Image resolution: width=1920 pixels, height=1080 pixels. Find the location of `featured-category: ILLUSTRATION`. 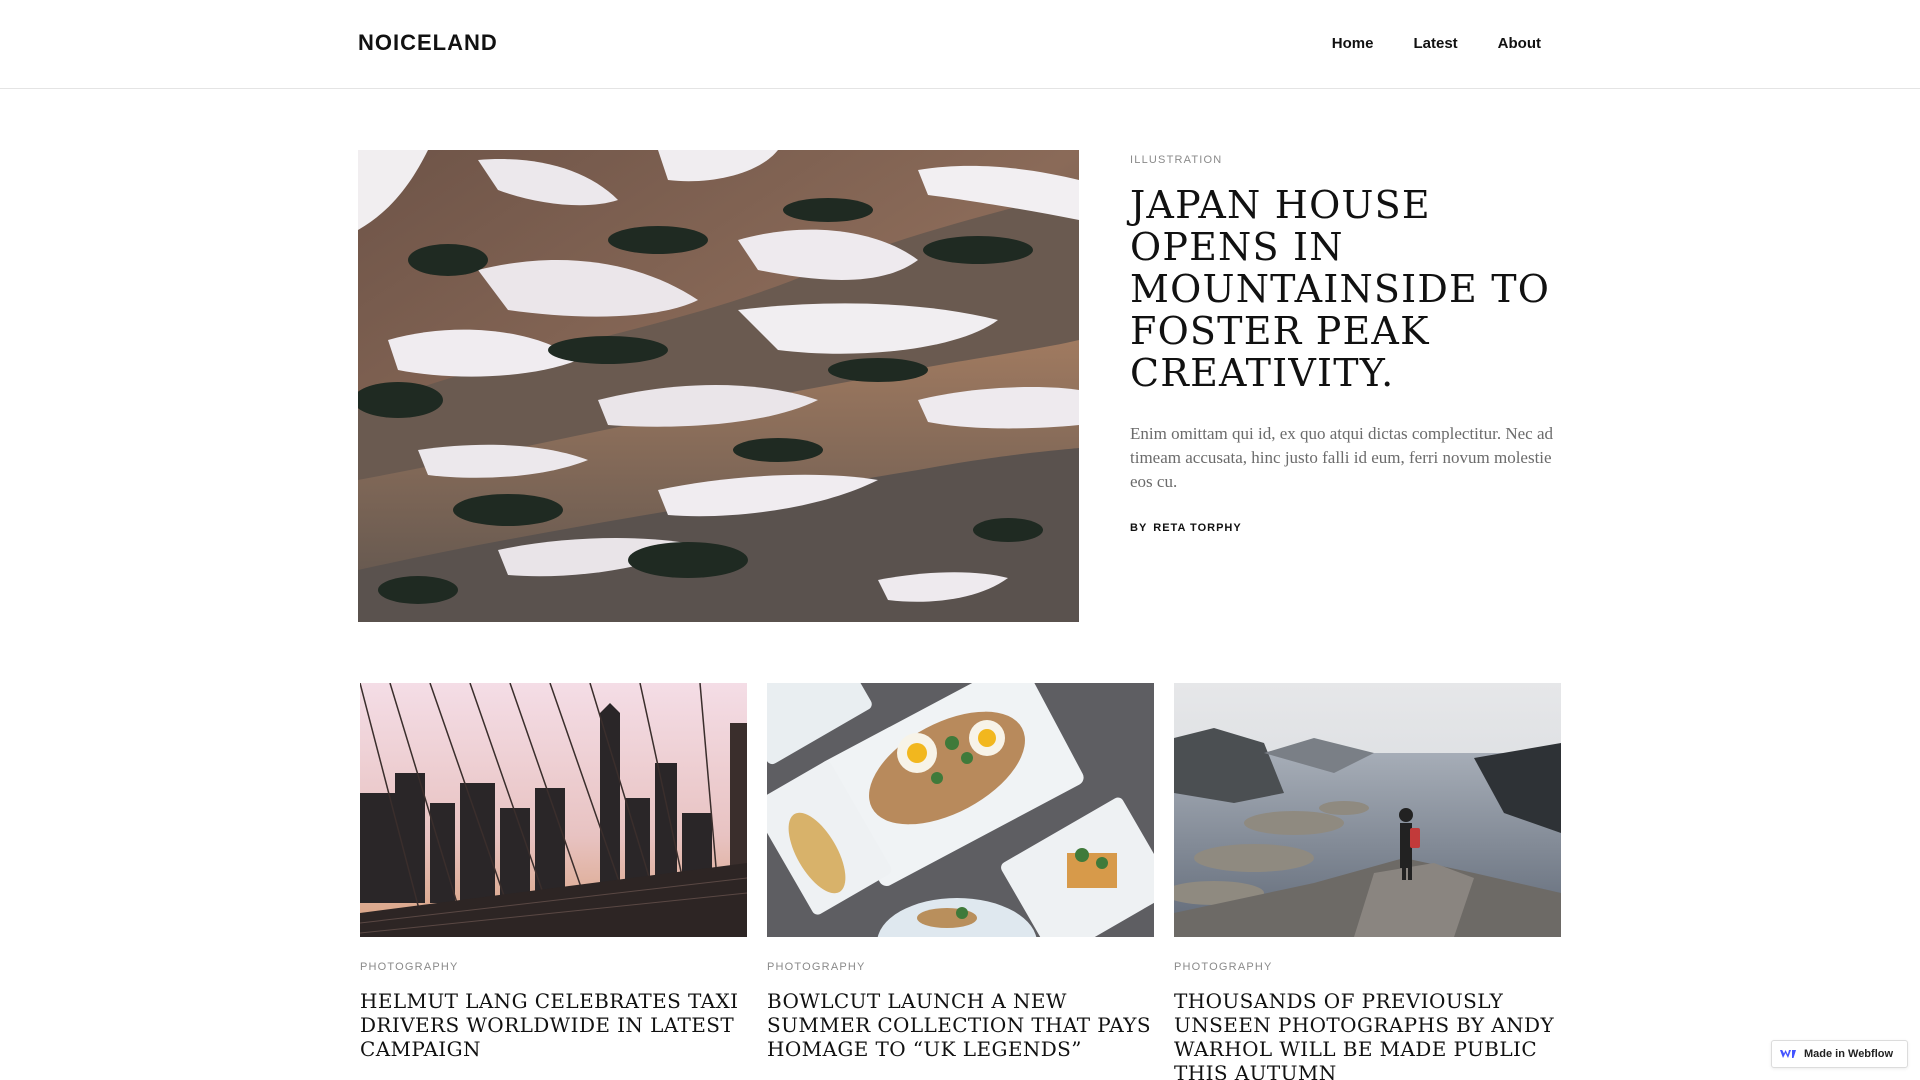

featured-category: ILLUSTRATION is located at coordinates (1350, 160).